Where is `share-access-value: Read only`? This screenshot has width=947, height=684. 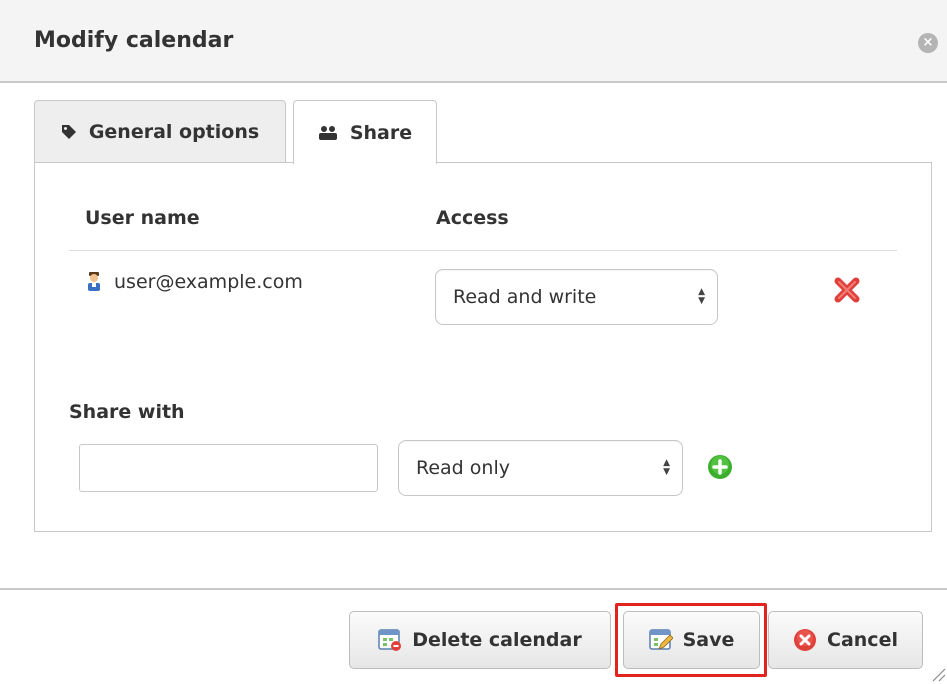
share-access-value: Read only is located at coordinates (463, 468).